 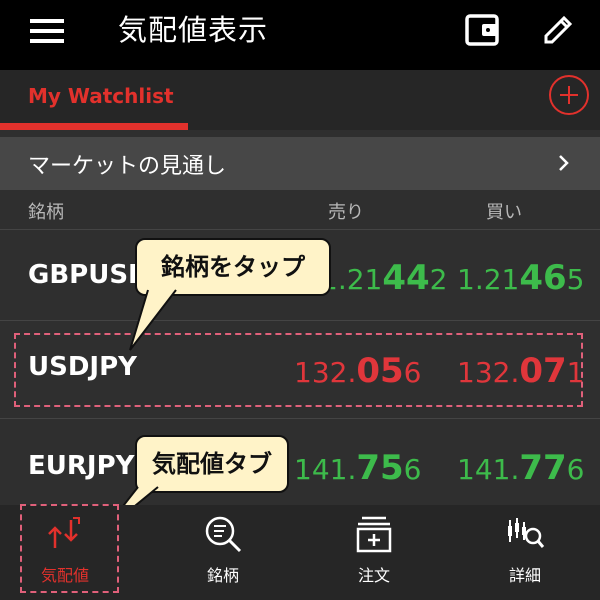 What do you see at coordinates (526, 533) in the screenshot?
I see `candlestick-search-icon` at bounding box center [526, 533].